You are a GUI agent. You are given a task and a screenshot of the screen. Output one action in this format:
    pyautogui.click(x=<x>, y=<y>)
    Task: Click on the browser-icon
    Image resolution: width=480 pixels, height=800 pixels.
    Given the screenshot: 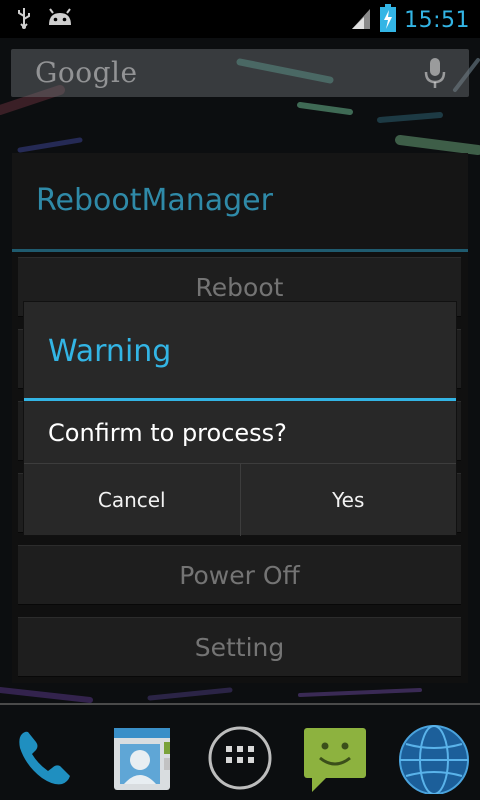 What is the action you would take?
    pyautogui.click(x=434, y=756)
    